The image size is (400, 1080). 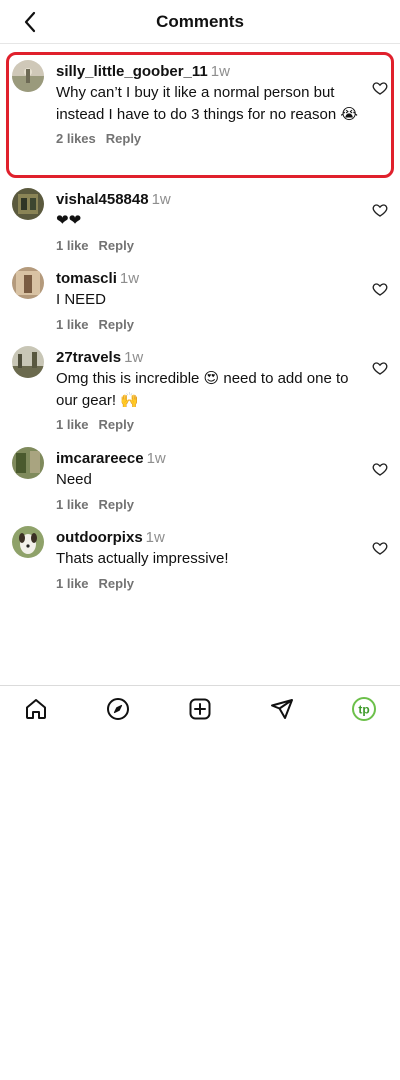 I want to click on page-title: Comments, so click(x=200, y=21).